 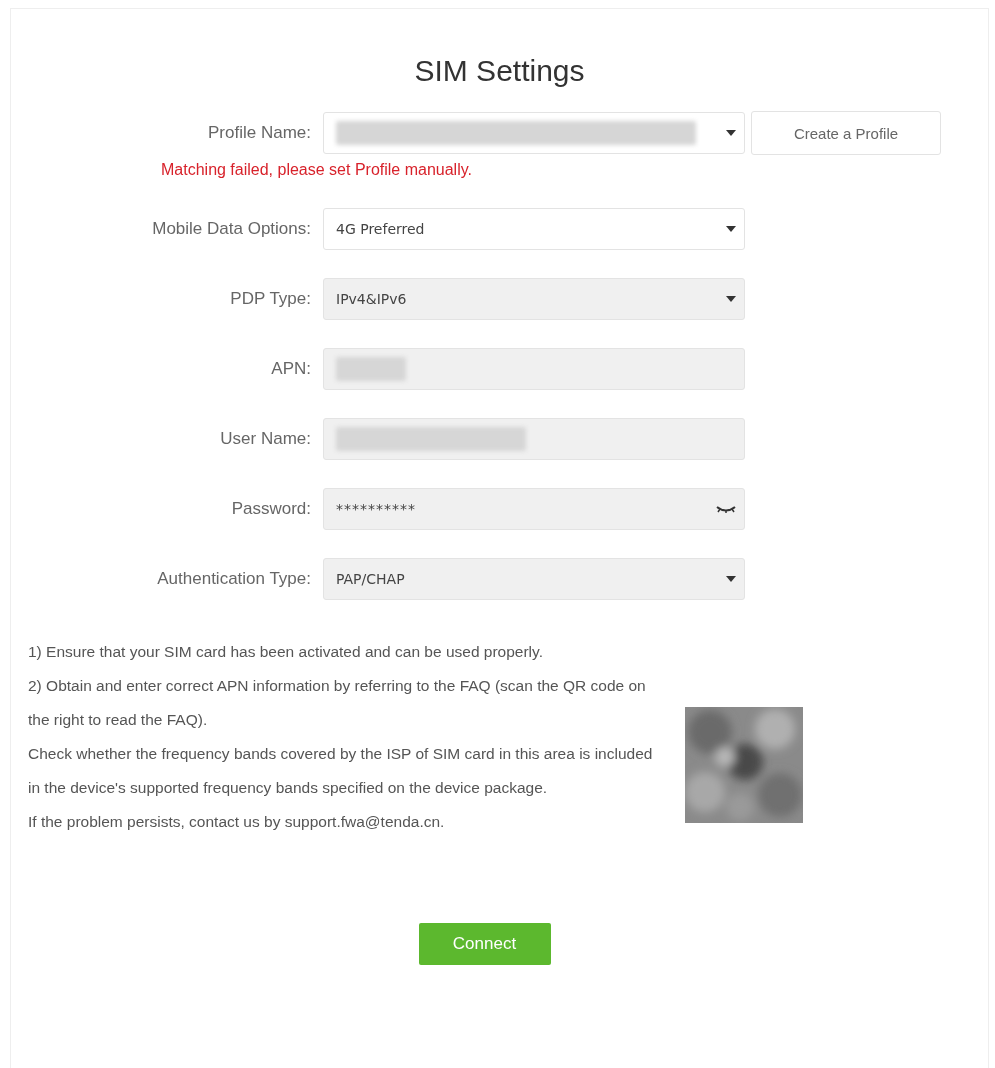 What do you see at coordinates (259, 133) in the screenshot?
I see `field-label: Profile Name:` at bounding box center [259, 133].